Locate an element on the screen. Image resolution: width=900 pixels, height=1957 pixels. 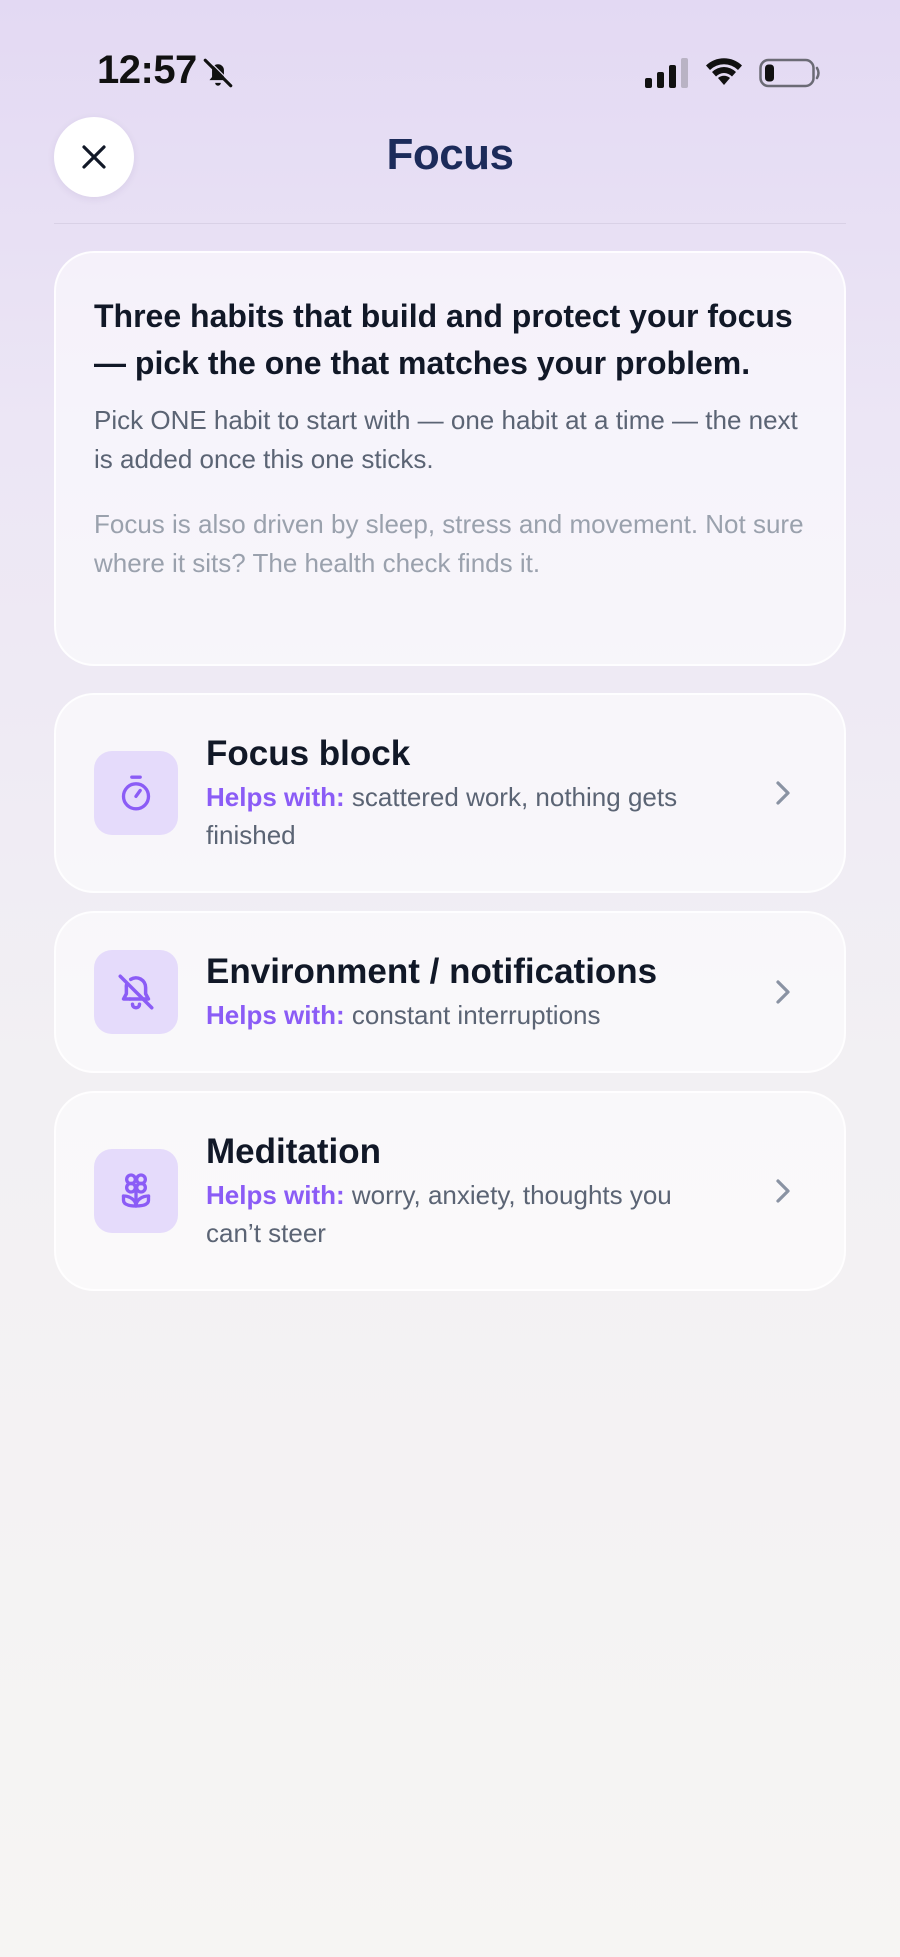
habit-title: Meditation is located at coordinates (293, 1151).